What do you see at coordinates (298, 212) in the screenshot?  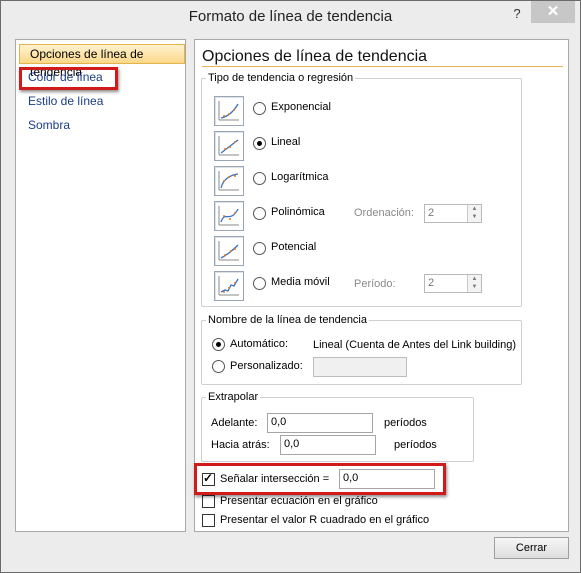 I see `label-polynomial: Polinómica` at bounding box center [298, 212].